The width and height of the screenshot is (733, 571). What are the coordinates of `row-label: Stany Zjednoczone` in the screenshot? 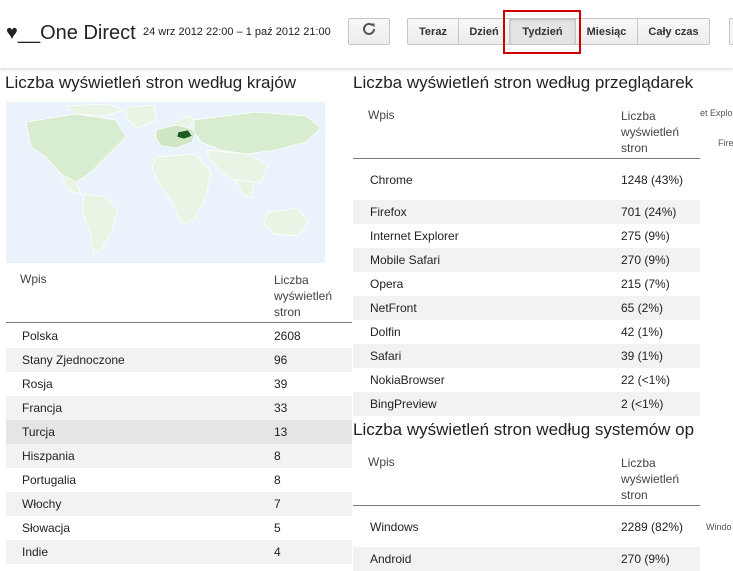 It's located at (140, 360).